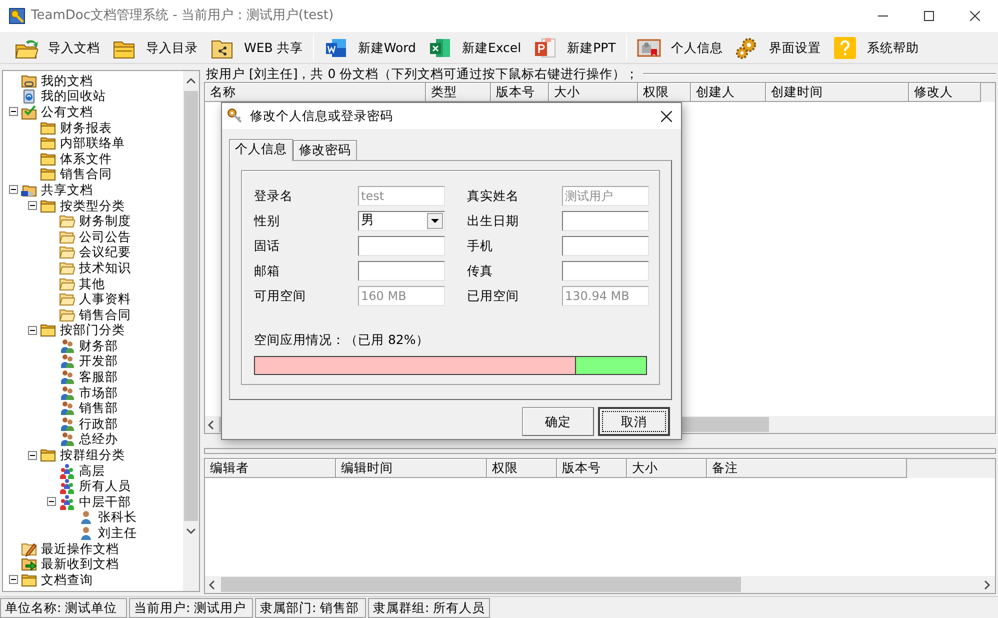 This screenshot has width=998, height=618. What do you see at coordinates (411, 468) in the screenshot?
I see `column-header: 编辑时间` at bounding box center [411, 468].